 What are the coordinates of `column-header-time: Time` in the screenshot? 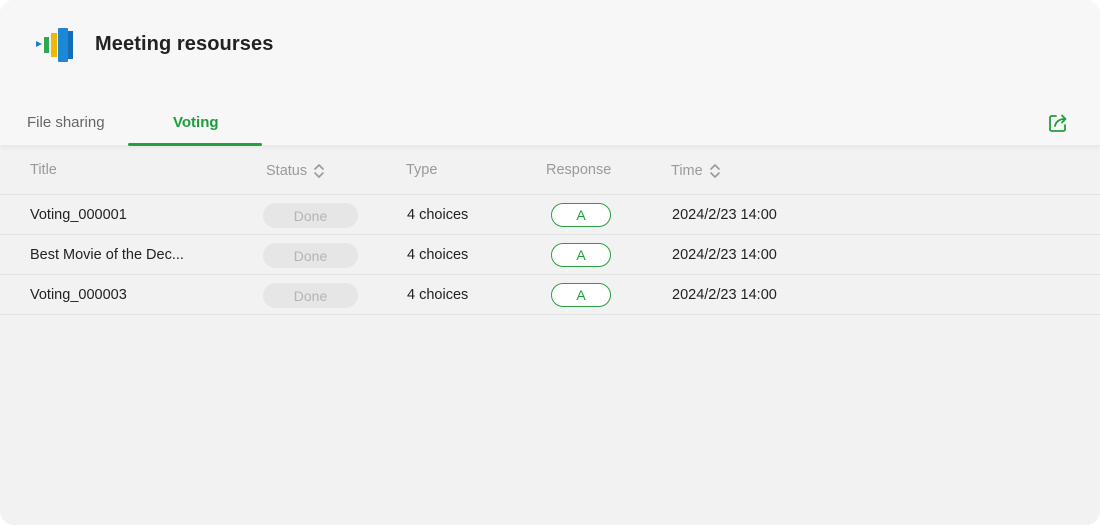 It's located at (696, 171).